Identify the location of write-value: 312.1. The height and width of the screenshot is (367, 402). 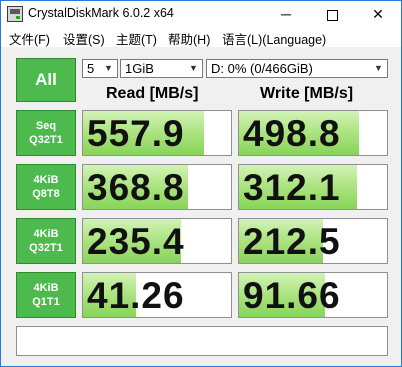
(292, 187).